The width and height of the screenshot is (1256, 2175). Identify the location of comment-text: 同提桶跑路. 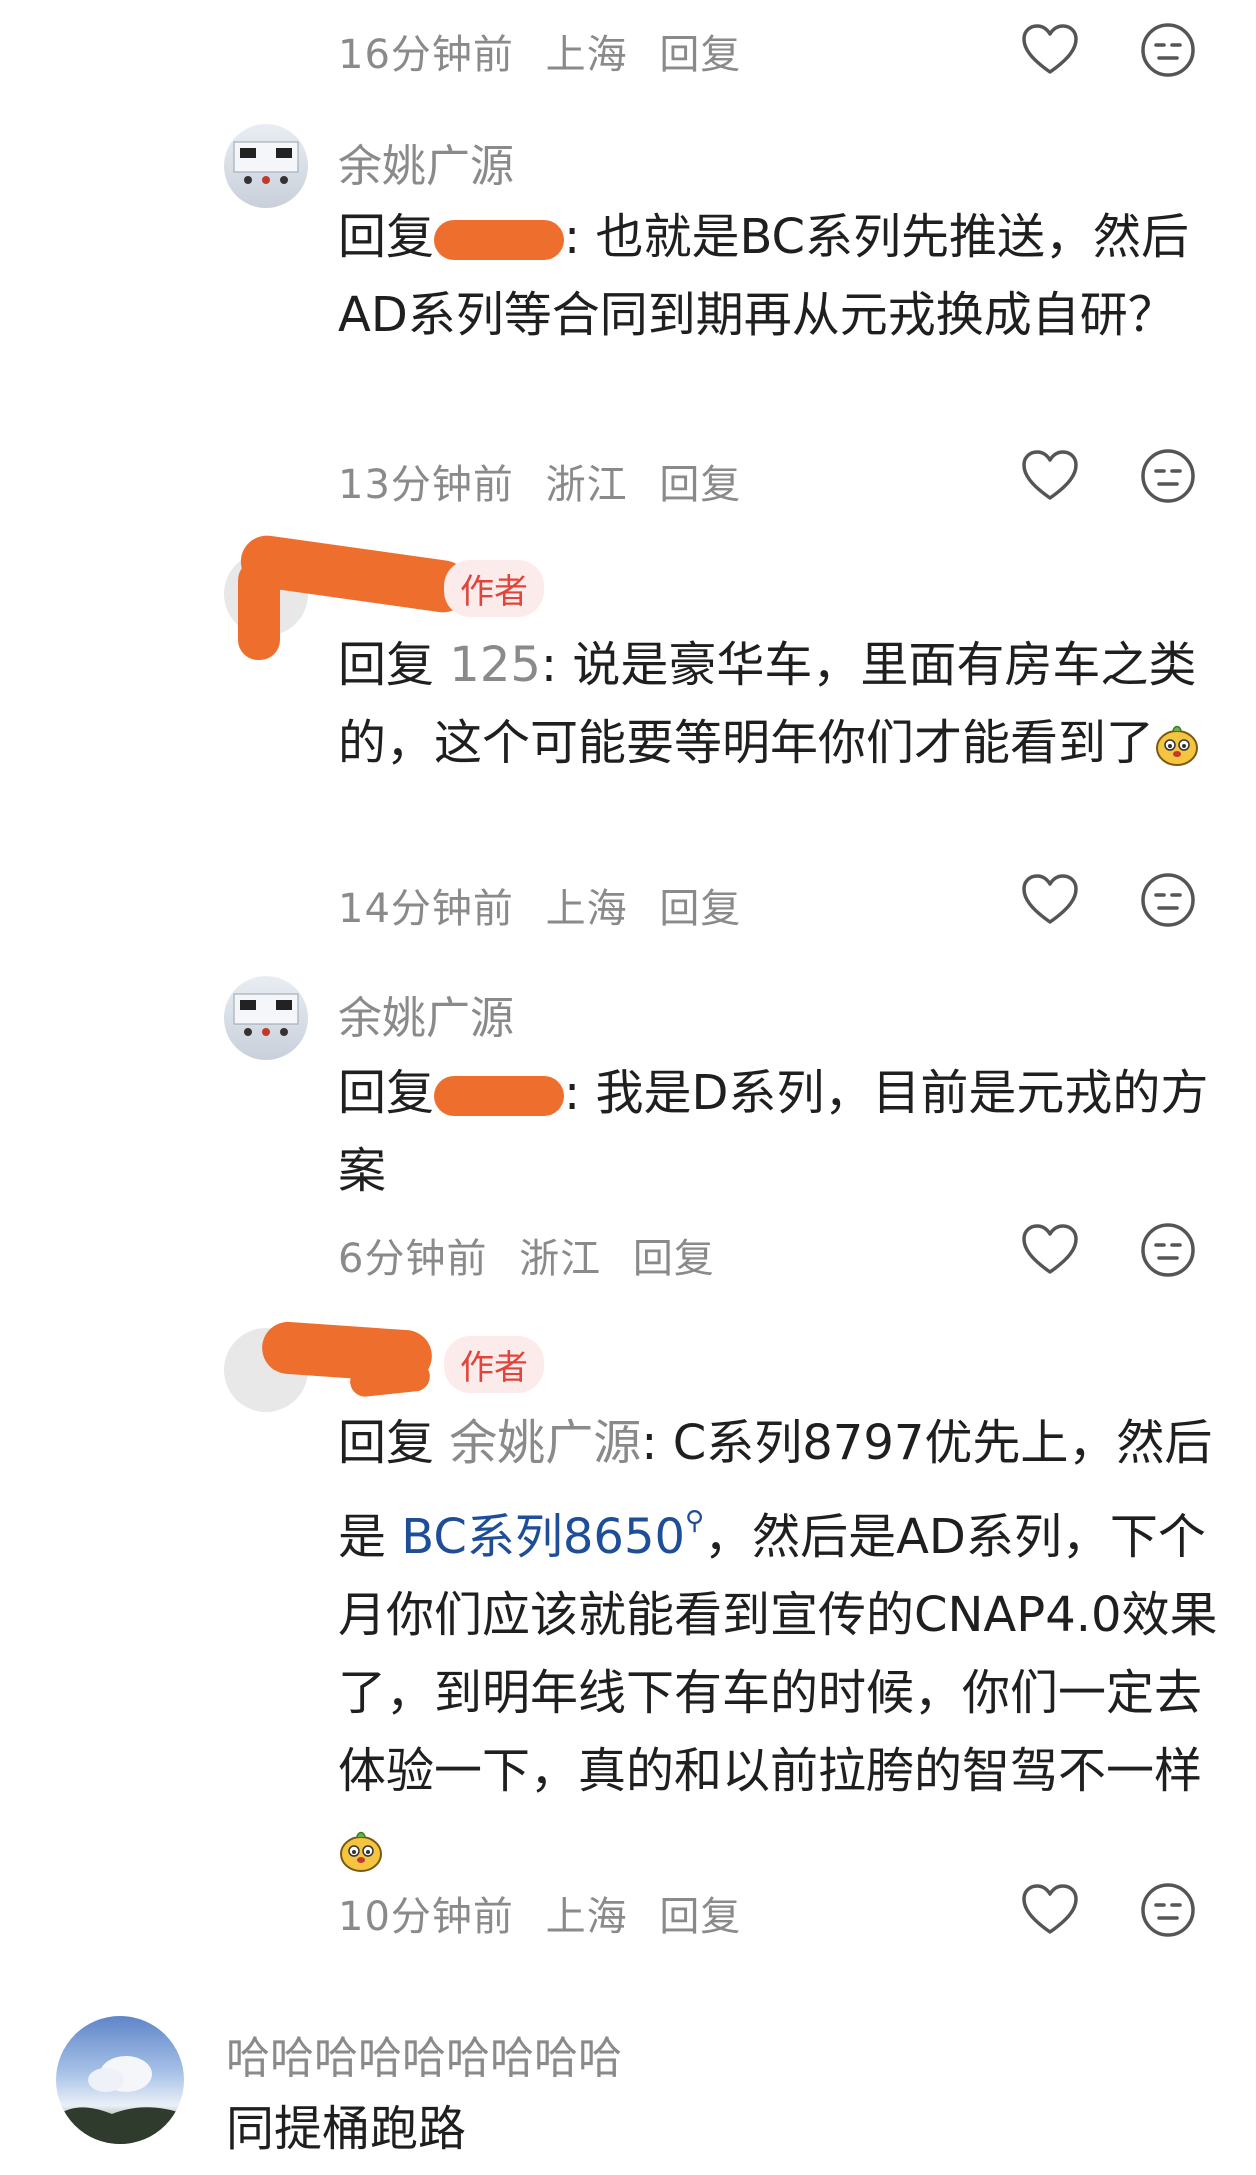
(346, 2129).